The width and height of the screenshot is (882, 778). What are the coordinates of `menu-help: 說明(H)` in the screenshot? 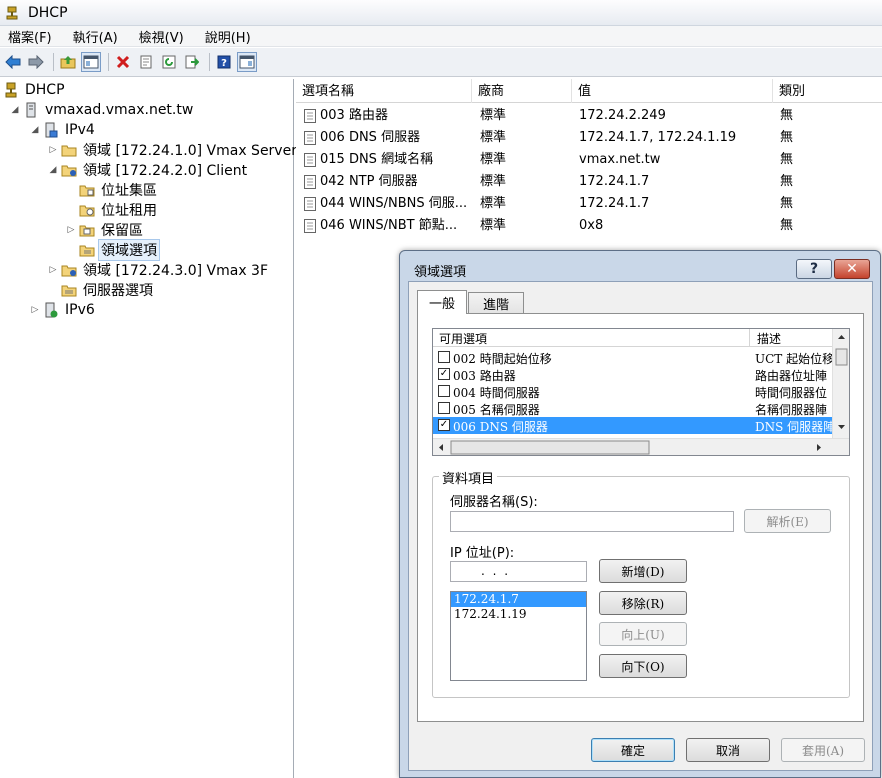 It's located at (228, 36).